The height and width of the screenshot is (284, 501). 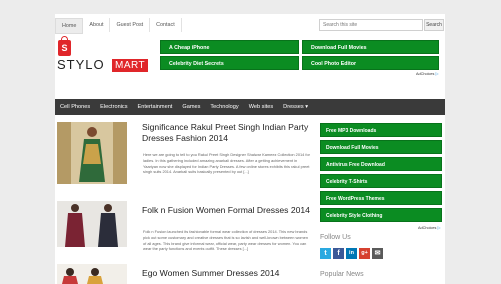 What do you see at coordinates (227, 210) in the screenshot?
I see `post-title-2: Folk n Fusion Women Formal Dresses 2014` at bounding box center [227, 210].